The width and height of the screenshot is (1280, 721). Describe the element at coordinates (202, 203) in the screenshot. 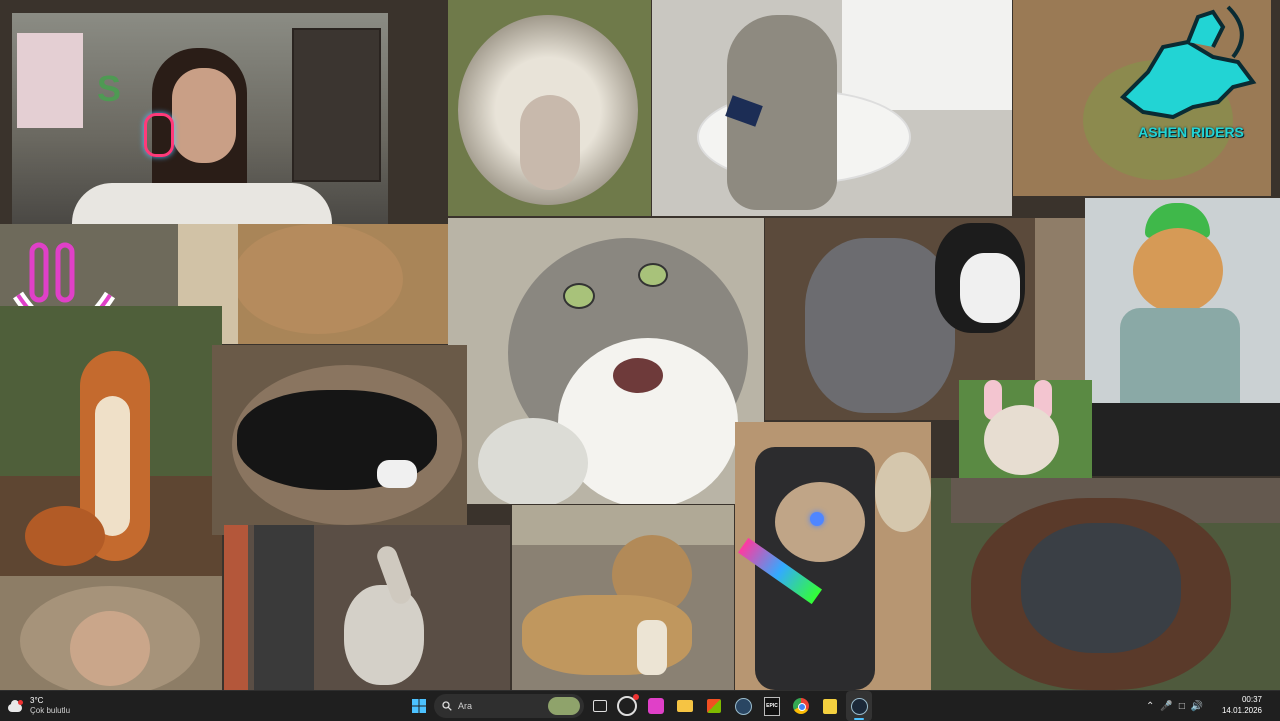

I see `streamer-shirt` at that location.